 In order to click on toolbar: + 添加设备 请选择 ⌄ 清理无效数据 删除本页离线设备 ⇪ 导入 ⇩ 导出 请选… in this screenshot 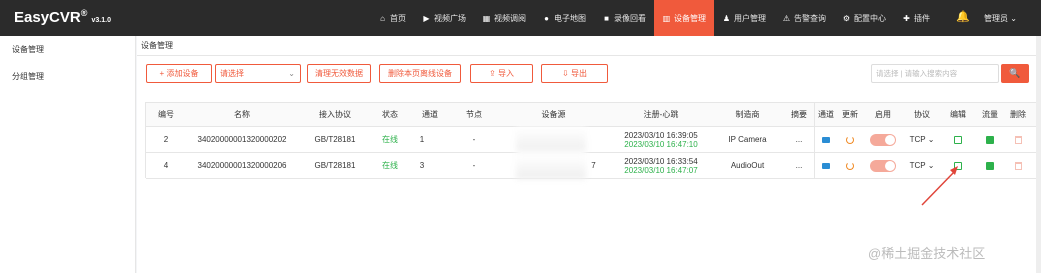, I will do `click(589, 74)`.